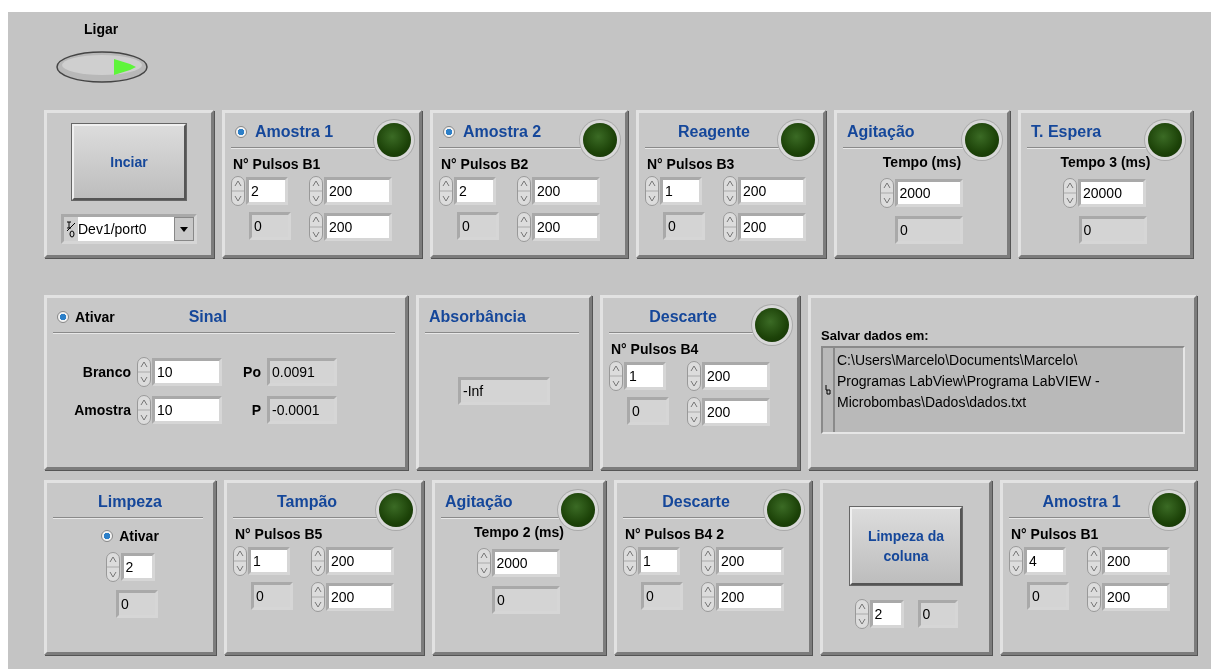 Image resolution: width=1211 pixels, height=669 pixels. I want to click on field-label: Tempo 3 (ms), so click(1105, 162).